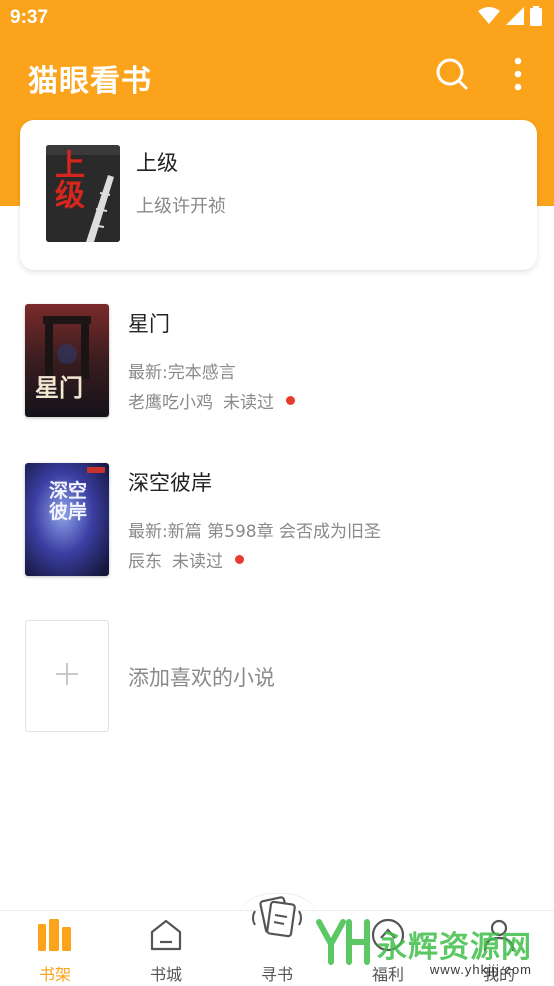 Image resolution: width=554 pixels, height=986 pixels. What do you see at coordinates (68, 501) in the screenshot?
I see `book-cover-title: 深空彼岸` at bounding box center [68, 501].